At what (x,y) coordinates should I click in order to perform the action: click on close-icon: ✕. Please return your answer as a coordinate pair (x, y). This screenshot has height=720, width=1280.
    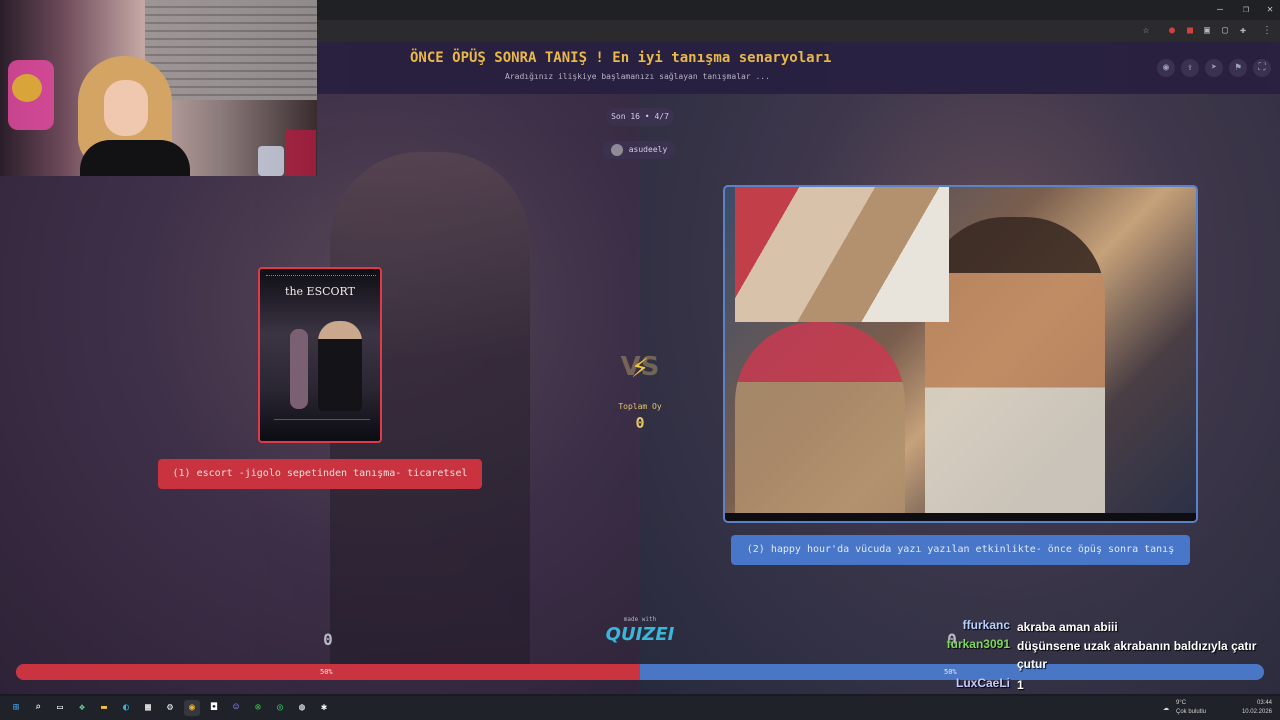
    Looking at the image, I should click on (1270, 10).